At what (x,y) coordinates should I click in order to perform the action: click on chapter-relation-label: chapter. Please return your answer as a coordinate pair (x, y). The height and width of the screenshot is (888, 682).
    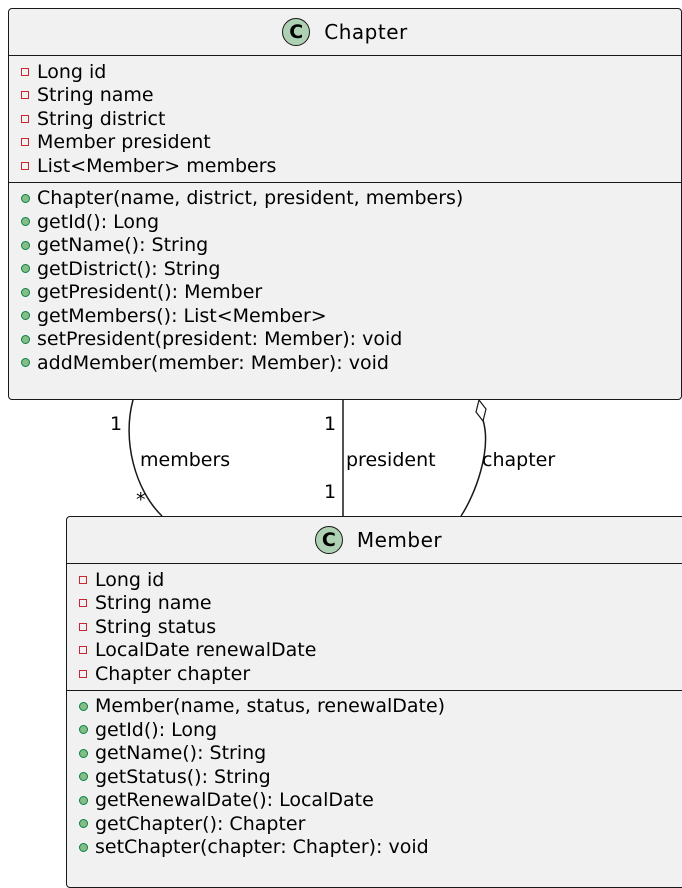
    Looking at the image, I should click on (518, 460).